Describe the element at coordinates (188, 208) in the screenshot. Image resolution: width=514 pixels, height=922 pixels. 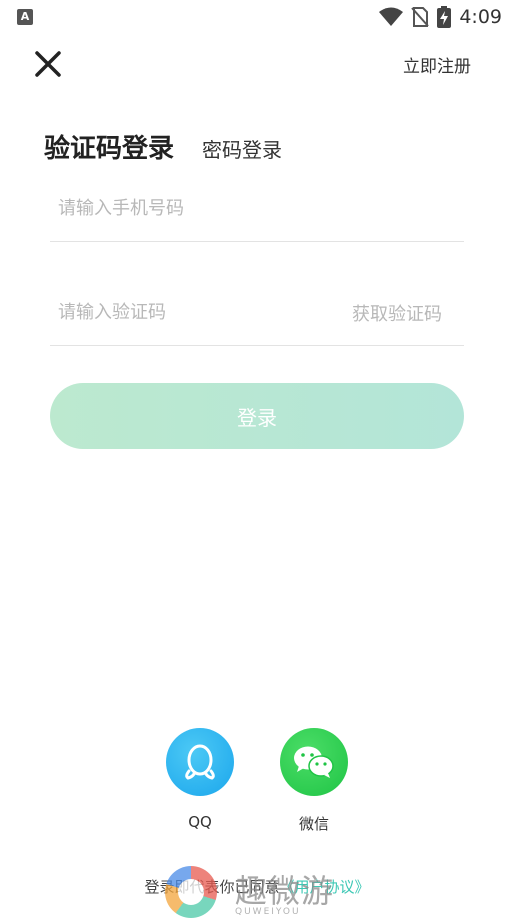
I see `phone-input` at that location.